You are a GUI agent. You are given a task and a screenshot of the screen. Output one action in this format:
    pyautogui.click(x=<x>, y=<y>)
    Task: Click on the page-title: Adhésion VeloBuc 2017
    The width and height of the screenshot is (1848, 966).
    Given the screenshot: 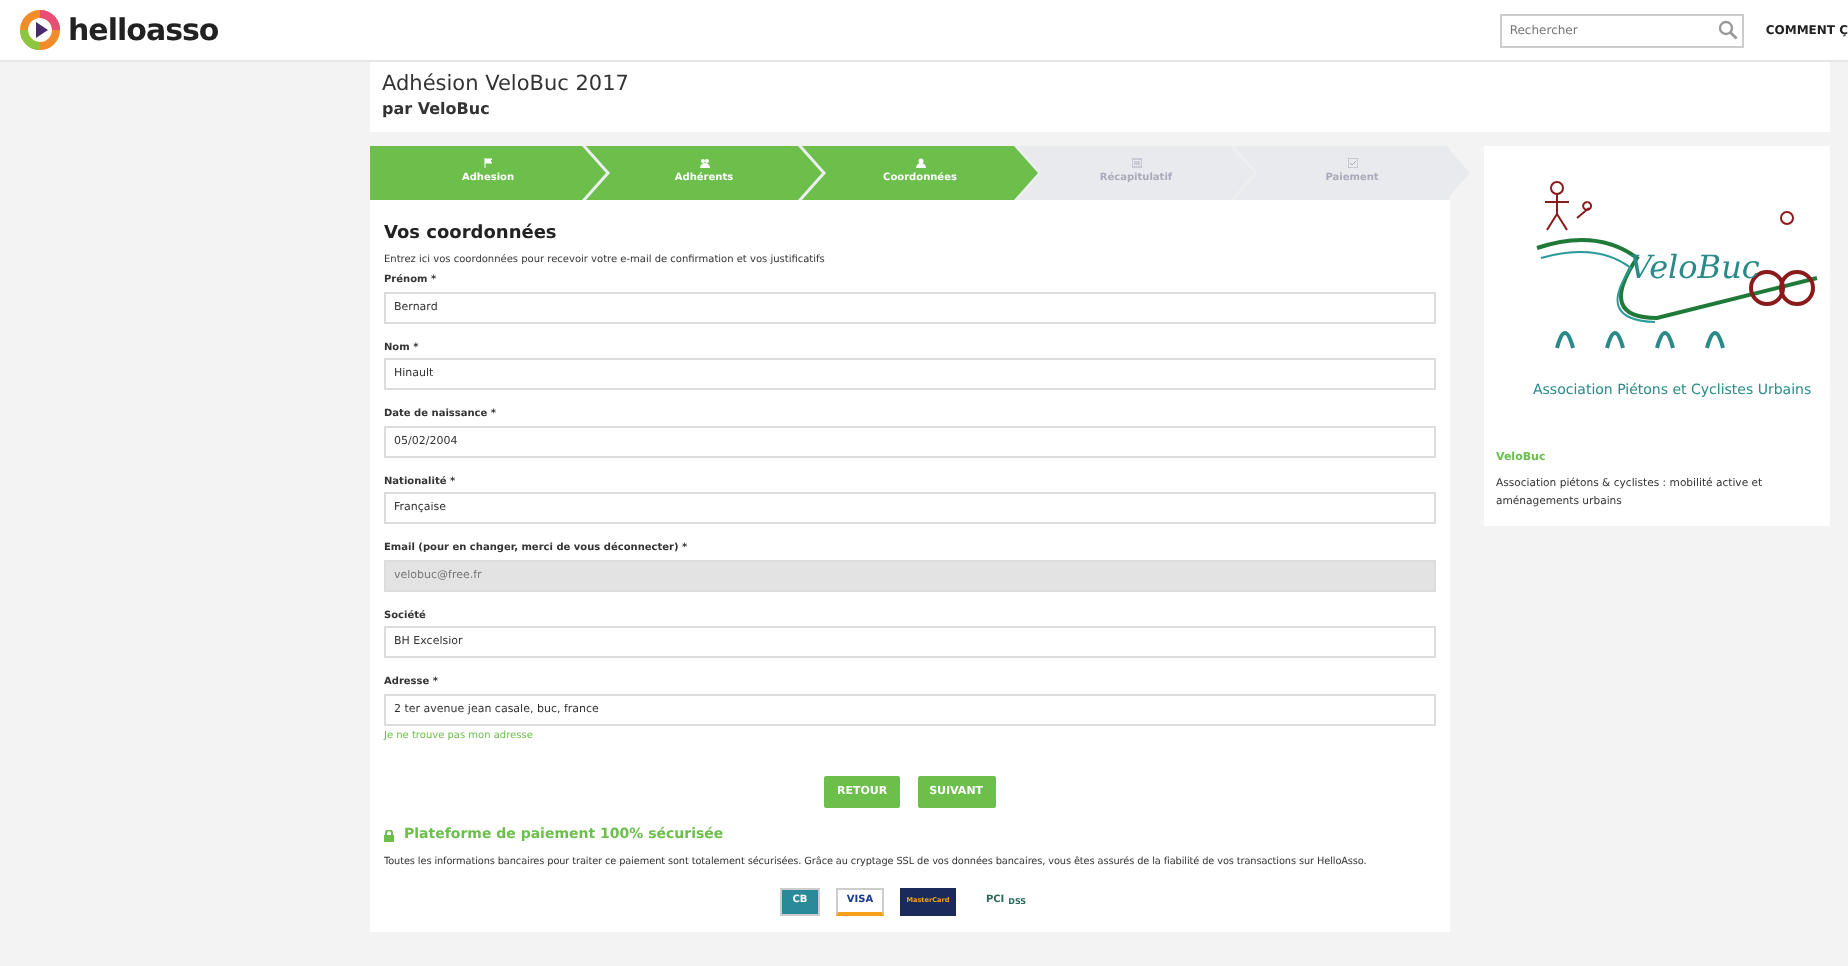 What is the action you would take?
    pyautogui.click(x=506, y=85)
    